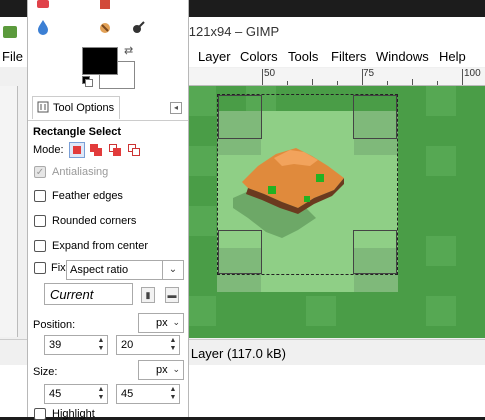 The width and height of the screenshot is (485, 420). Describe the element at coordinates (72, 294) in the screenshot. I see `fixed-value-text: Current` at that location.